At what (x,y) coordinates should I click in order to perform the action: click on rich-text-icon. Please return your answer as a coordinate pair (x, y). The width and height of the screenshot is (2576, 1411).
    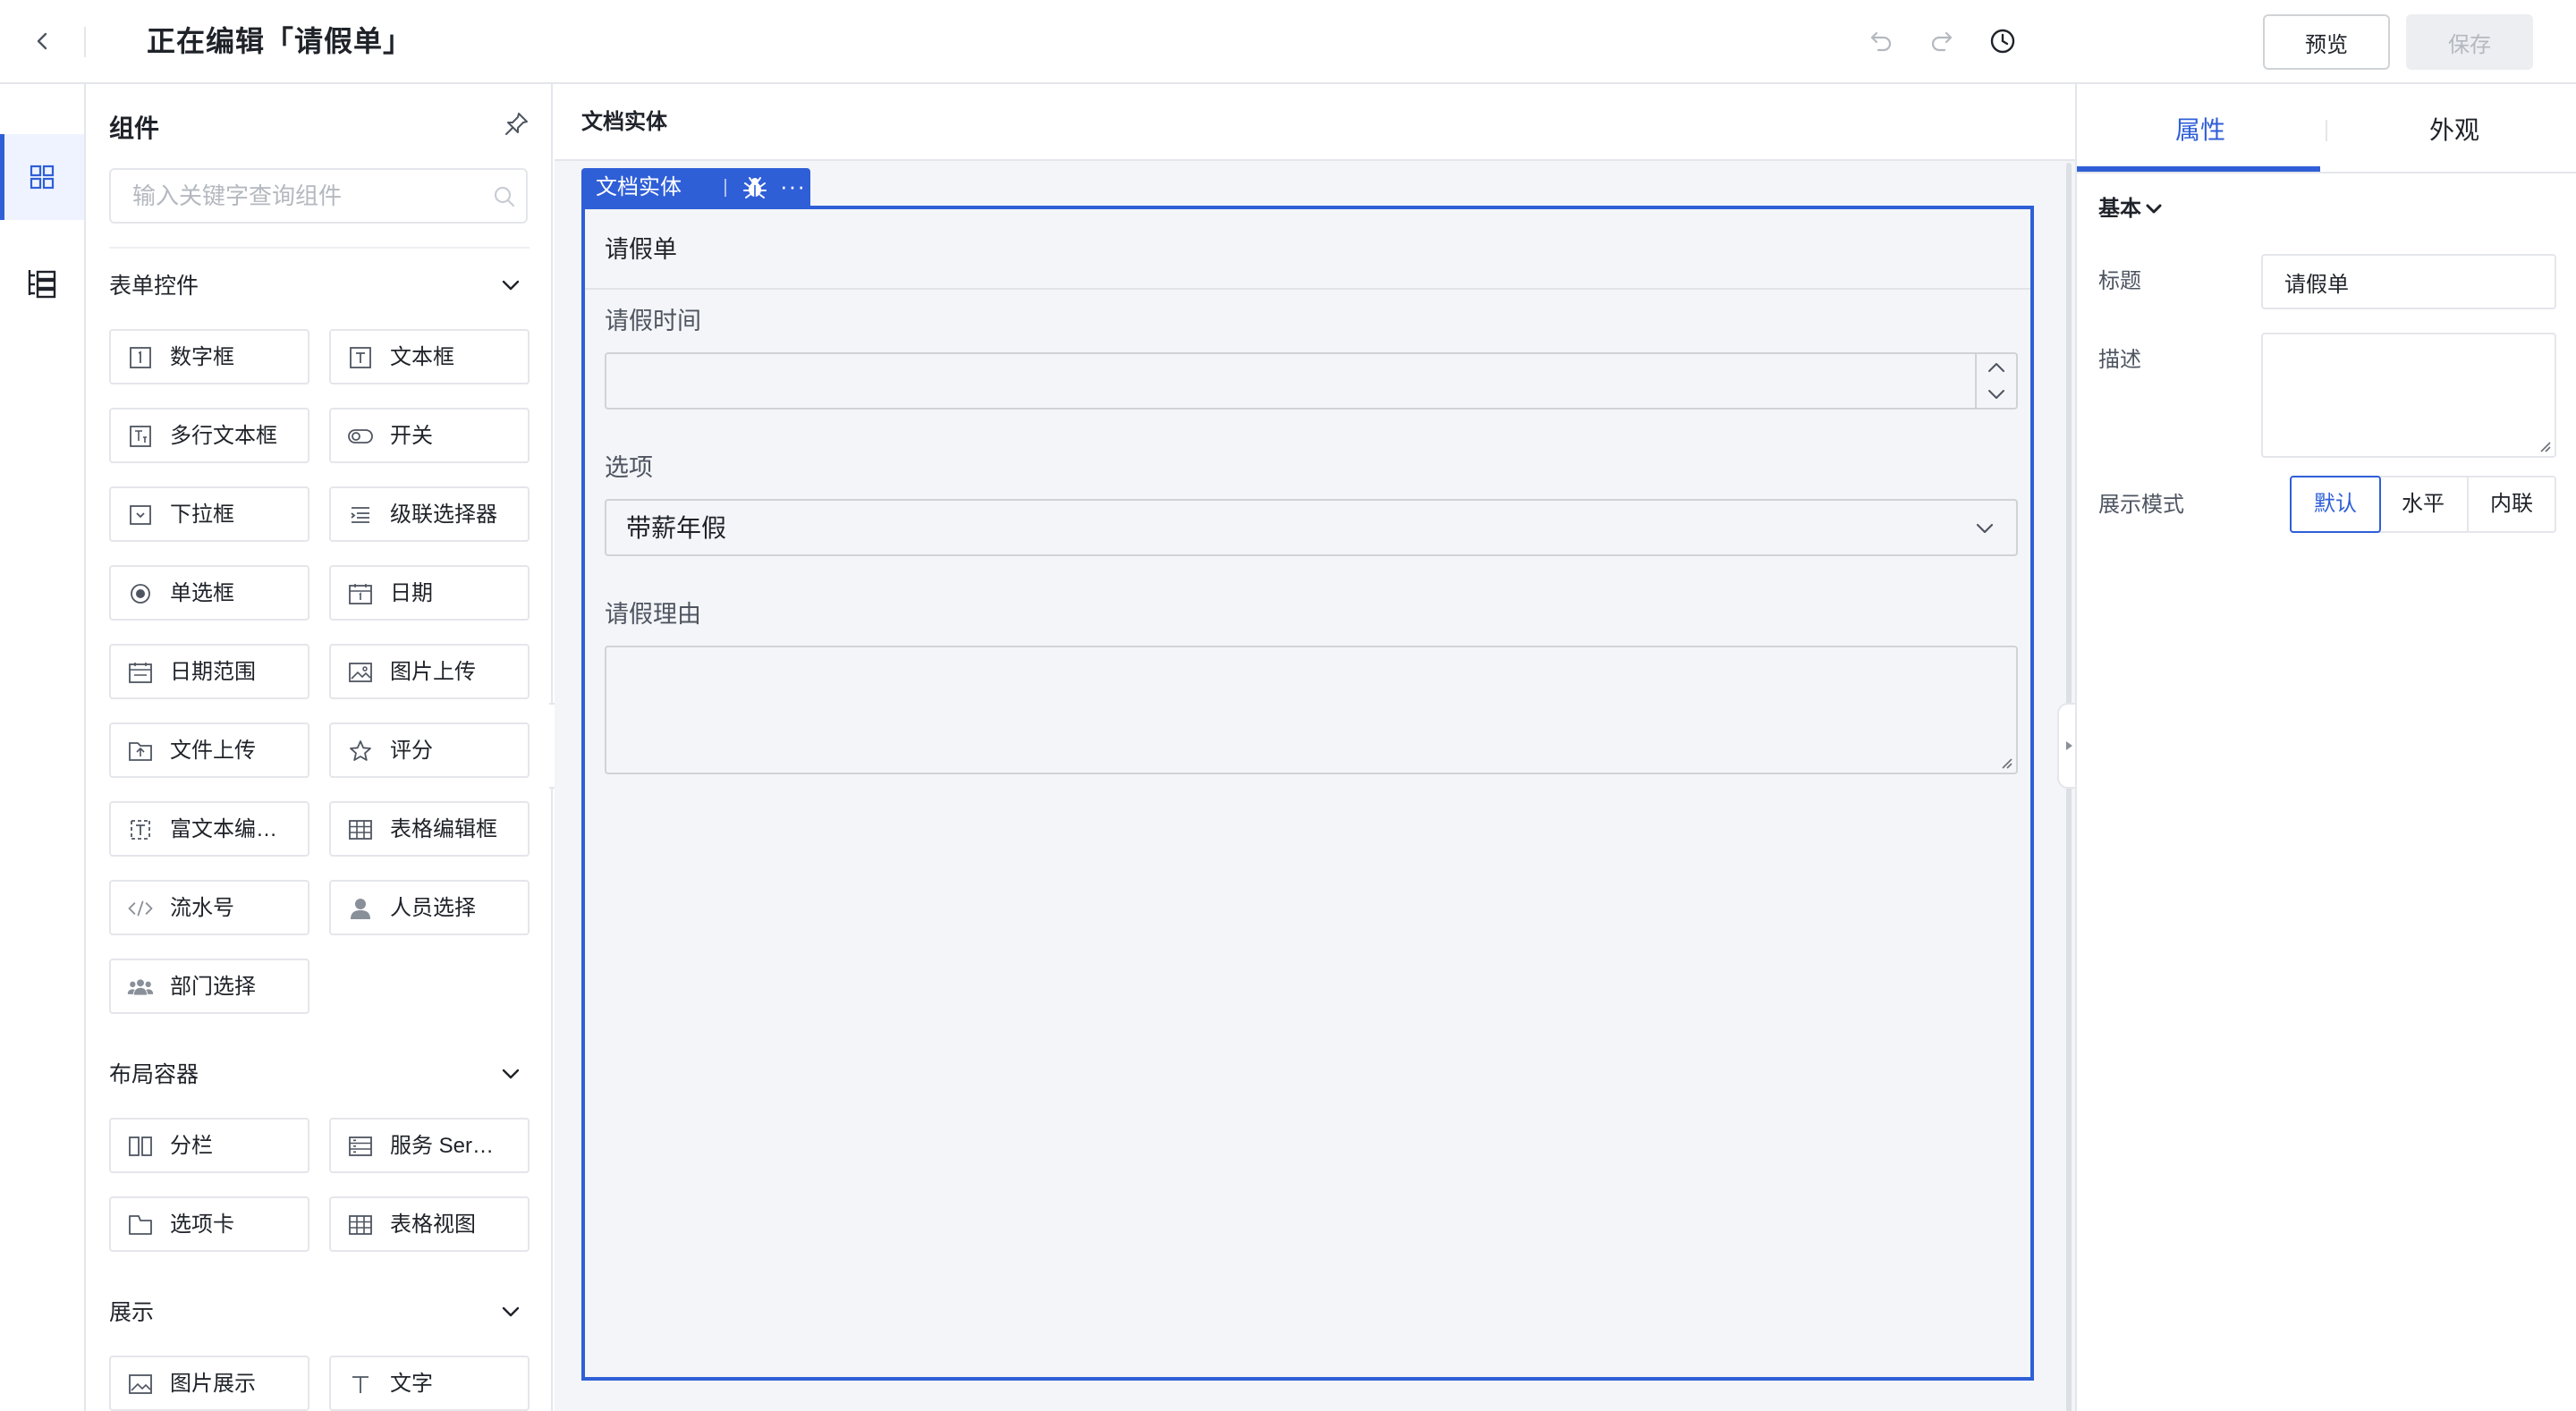
    Looking at the image, I should click on (140, 829).